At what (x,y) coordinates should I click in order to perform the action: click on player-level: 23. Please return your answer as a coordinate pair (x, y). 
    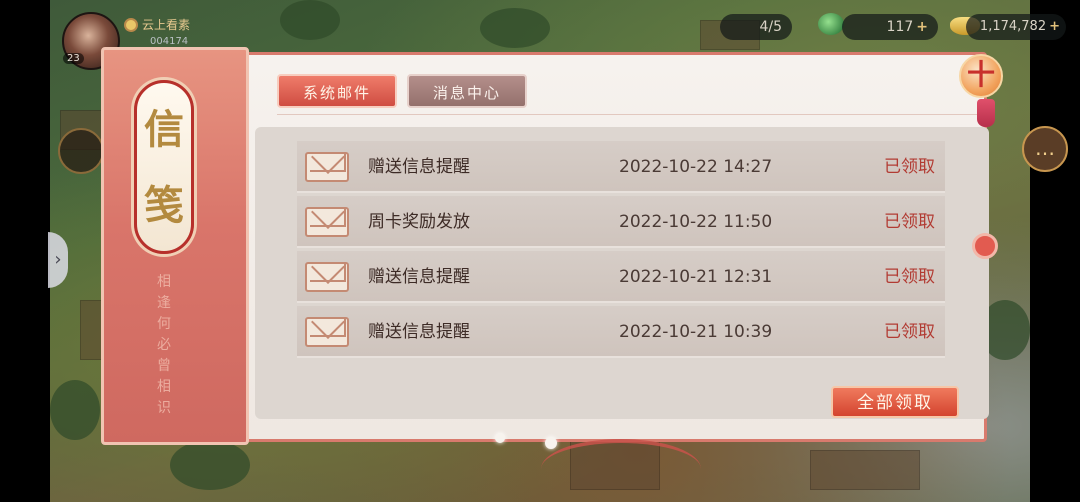
    Looking at the image, I should click on (73, 58).